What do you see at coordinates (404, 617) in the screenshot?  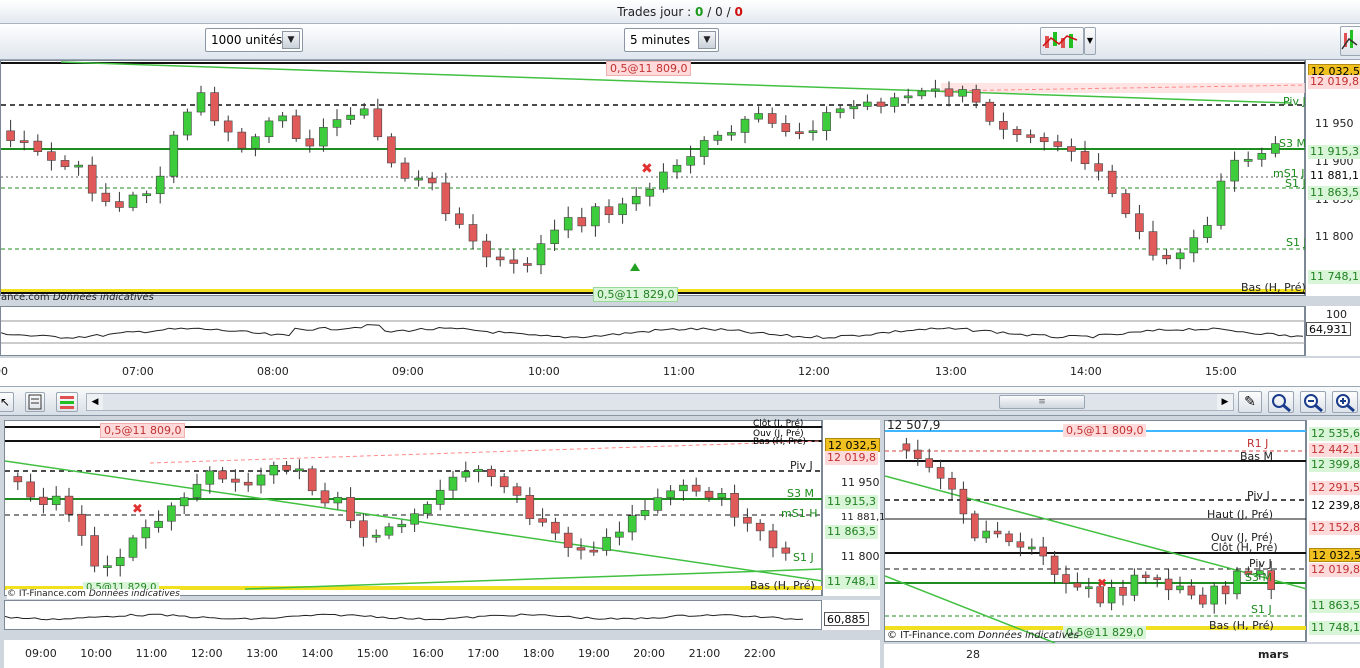 I see `oscillator-line` at bounding box center [404, 617].